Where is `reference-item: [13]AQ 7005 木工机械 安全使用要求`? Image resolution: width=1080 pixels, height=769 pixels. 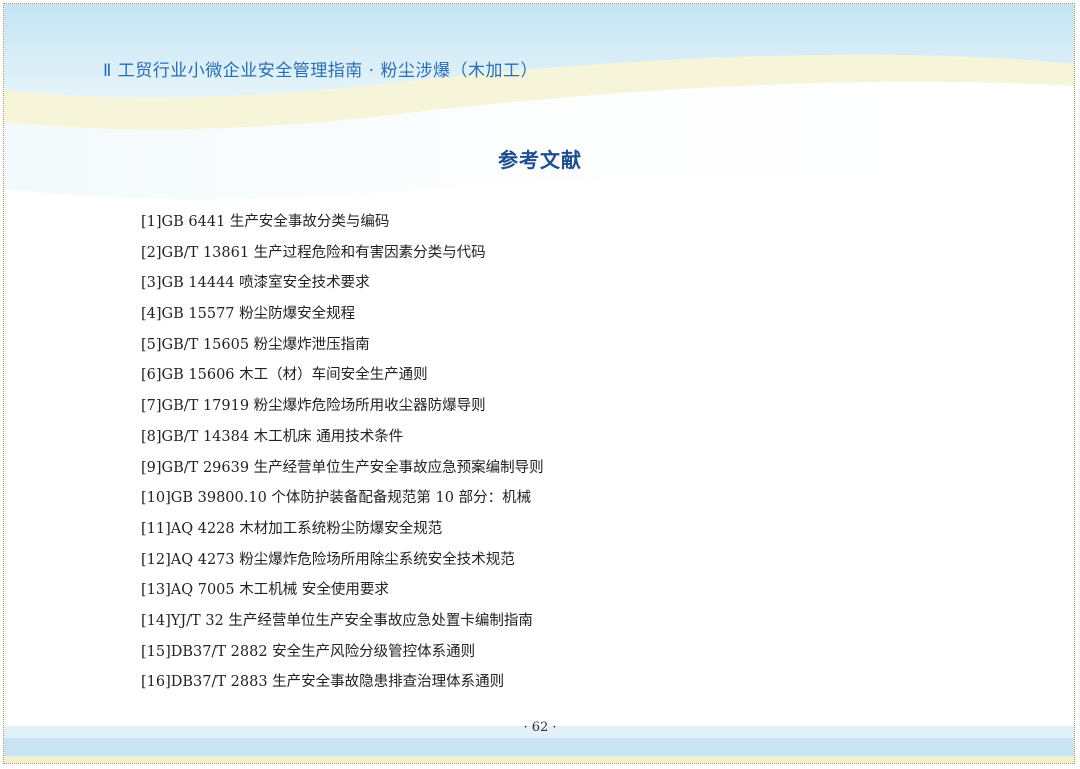 reference-item: [13]AQ 7005 木工机械 安全使用要求 is located at coordinates (265, 590).